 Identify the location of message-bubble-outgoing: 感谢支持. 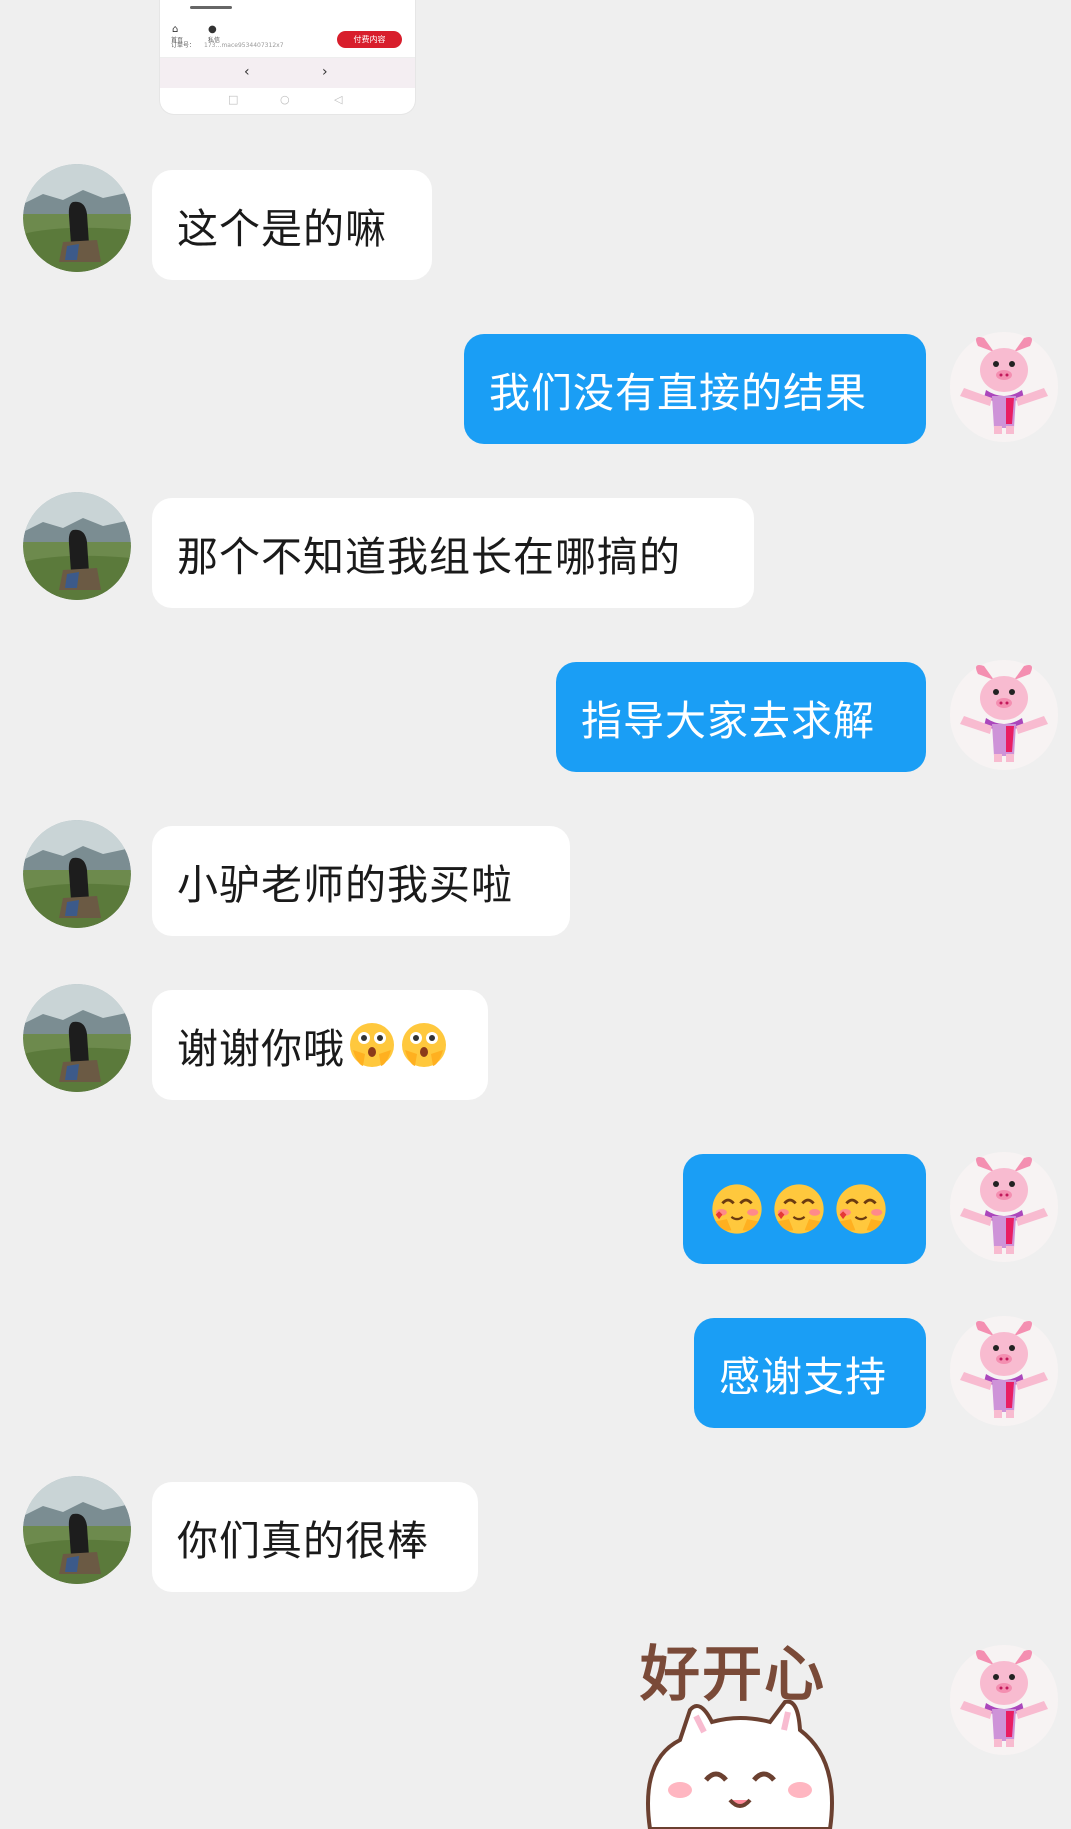
(810, 1373).